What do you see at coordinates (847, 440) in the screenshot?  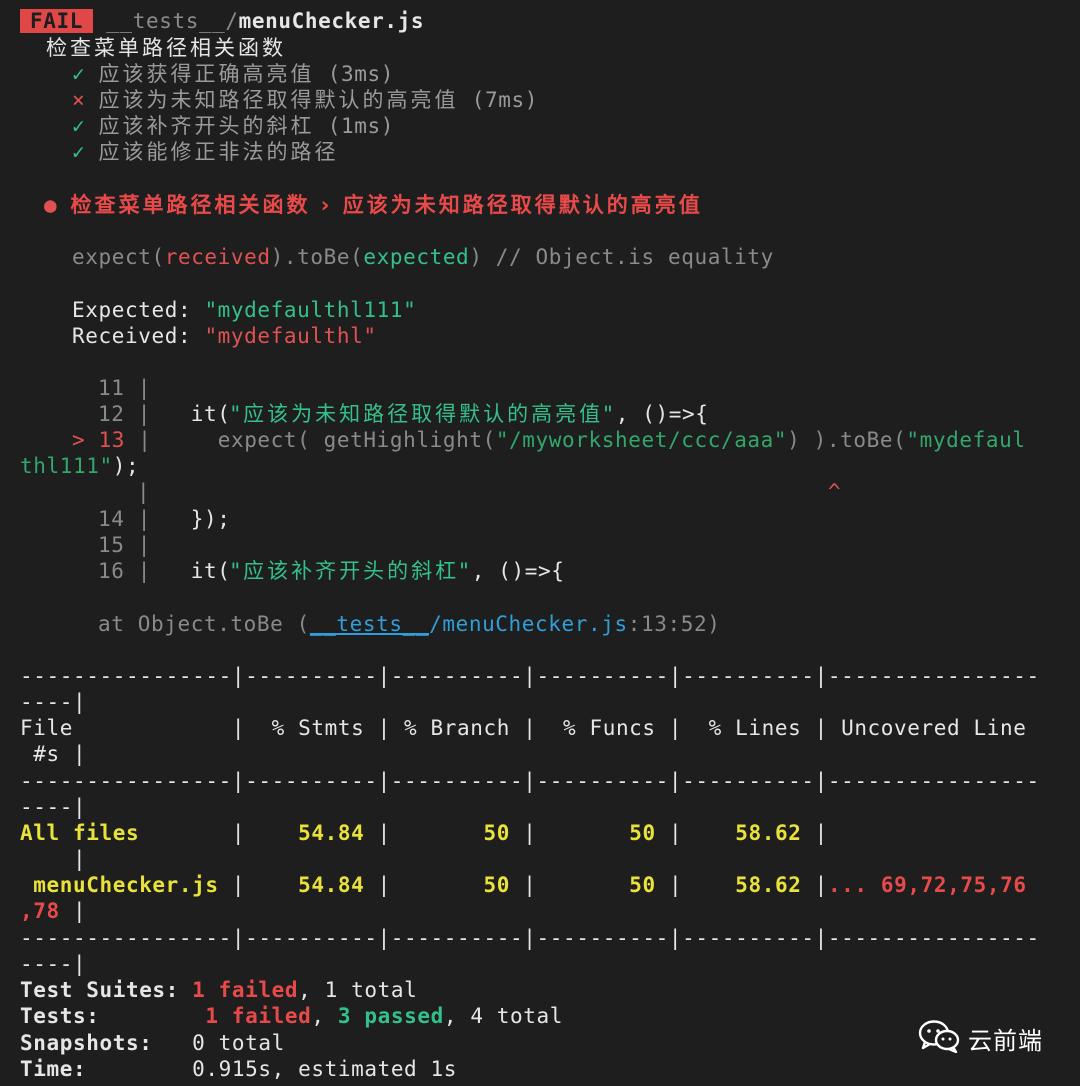 I see `code-token: ) ).toBe(` at bounding box center [847, 440].